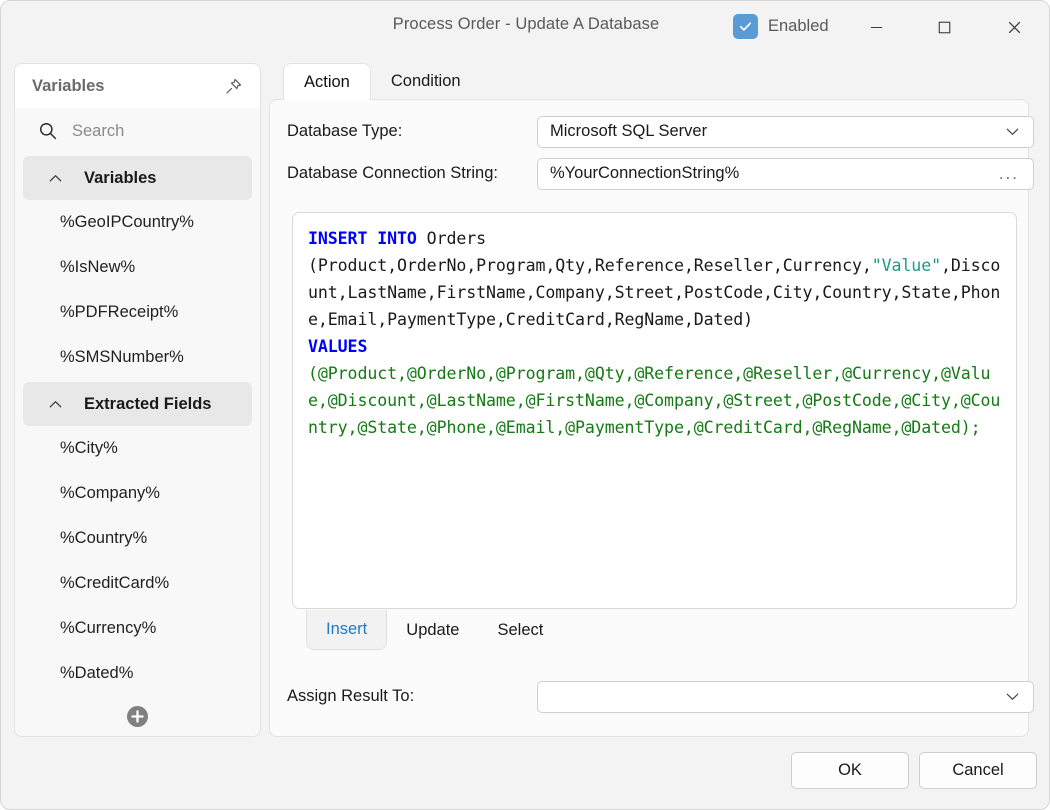  I want to click on maximize-icon, so click(944, 27).